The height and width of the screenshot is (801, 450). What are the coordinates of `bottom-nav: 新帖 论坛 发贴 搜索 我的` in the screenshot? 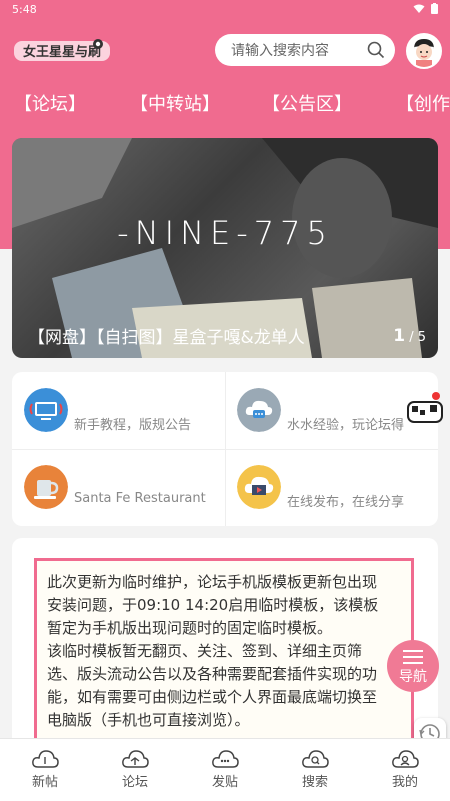 It's located at (225, 769).